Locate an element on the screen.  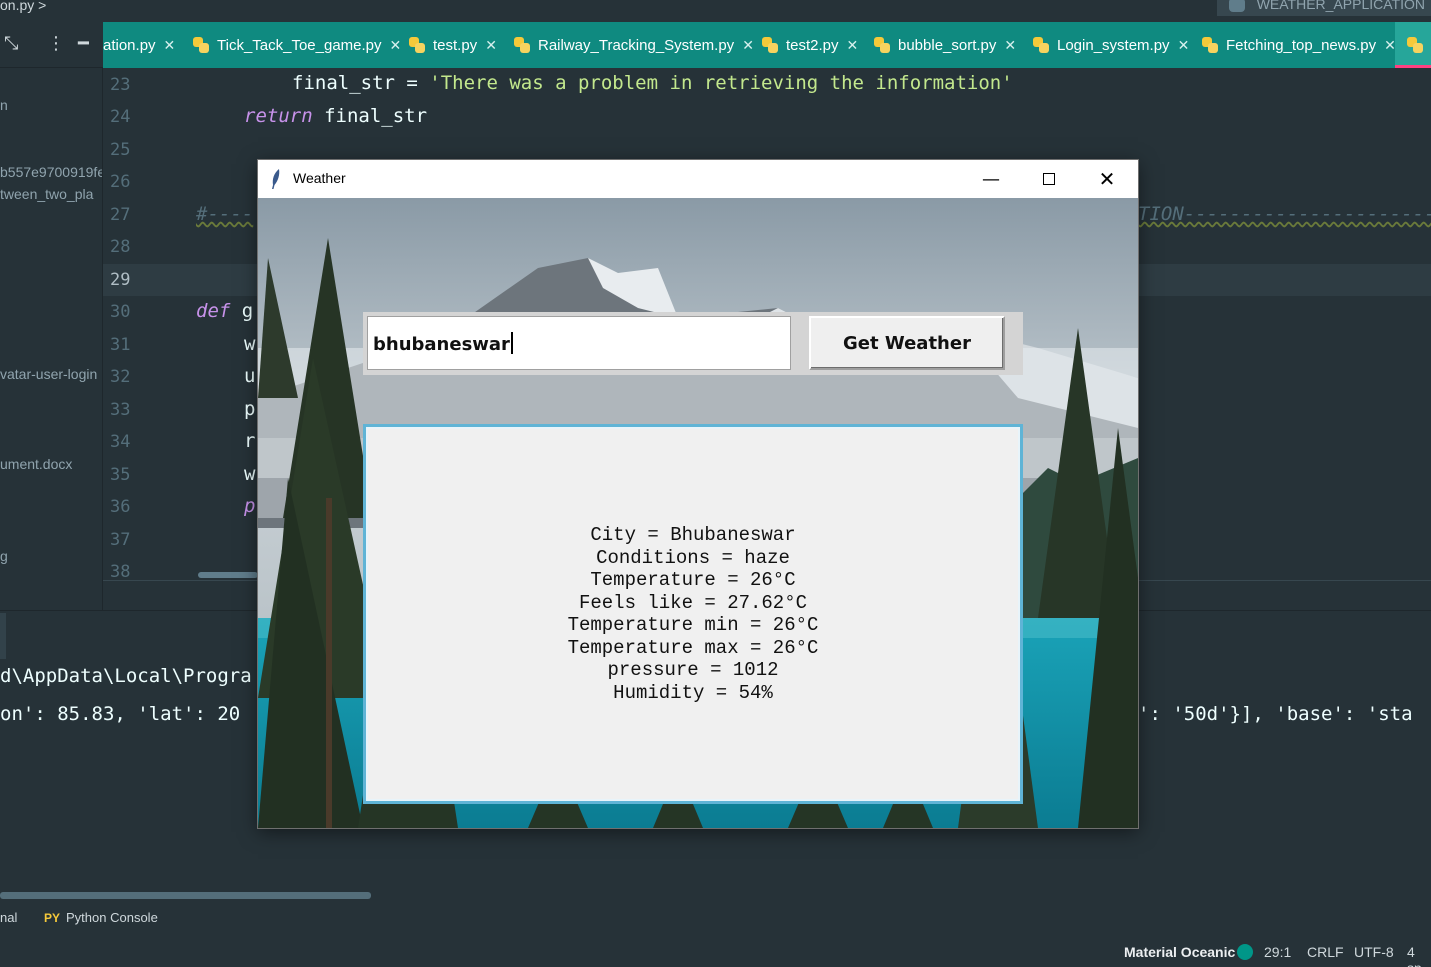
python-console-label: Python Console is located at coordinates (112, 917).